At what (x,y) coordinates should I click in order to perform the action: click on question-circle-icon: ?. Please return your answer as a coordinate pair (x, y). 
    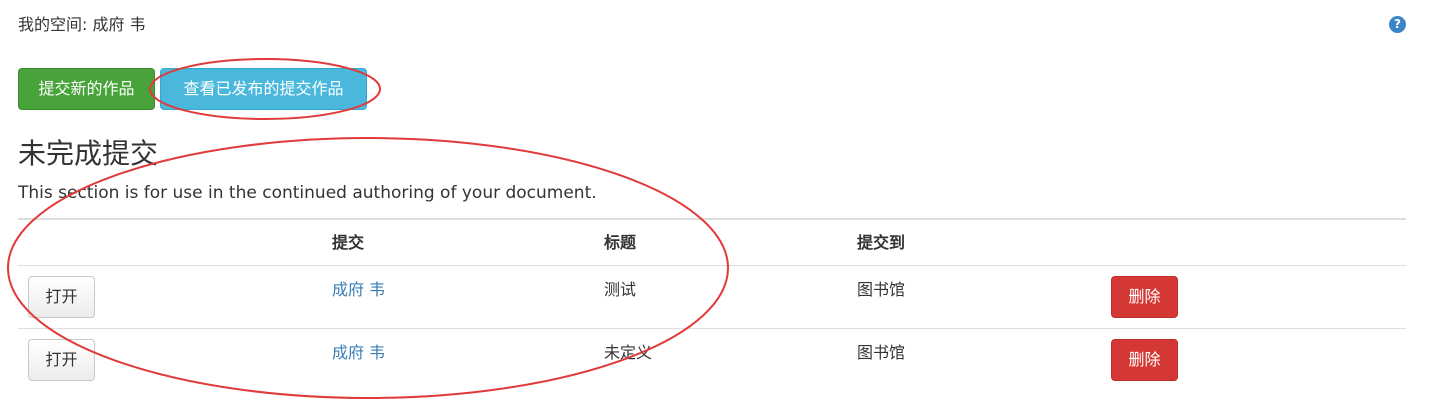
    Looking at the image, I should click on (1397, 24).